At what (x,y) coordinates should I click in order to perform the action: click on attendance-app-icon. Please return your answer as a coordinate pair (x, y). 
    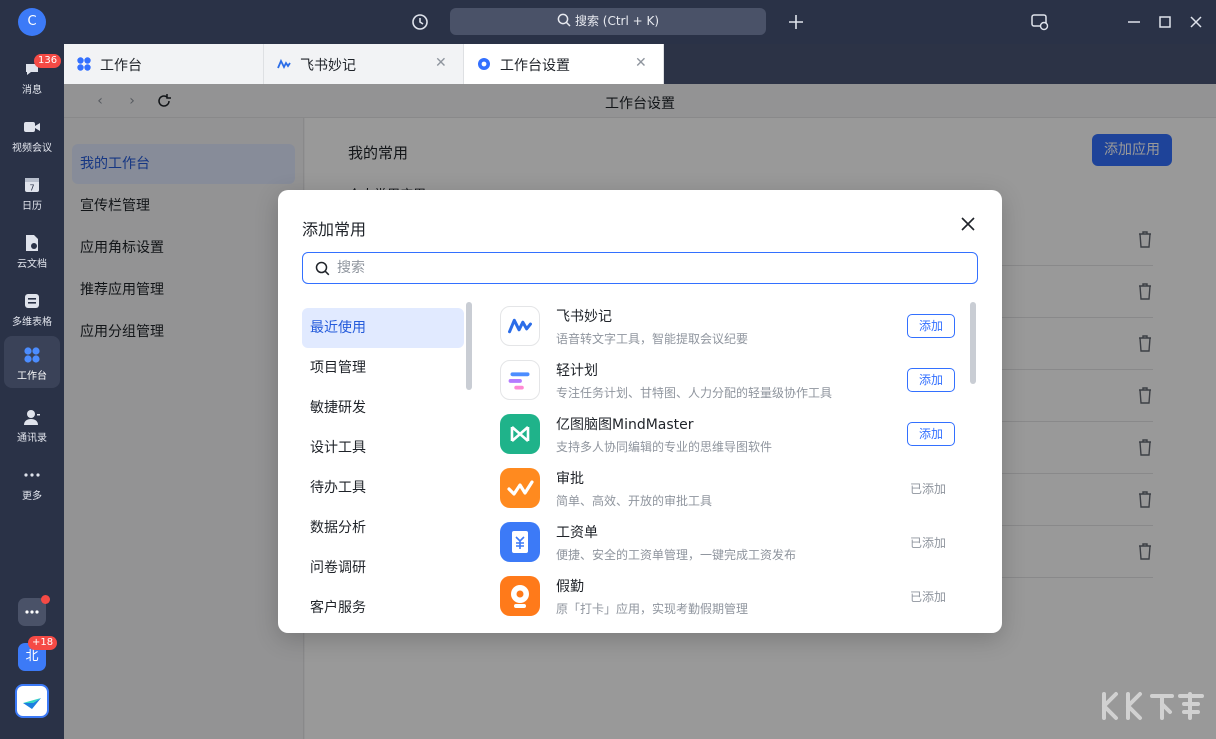
    Looking at the image, I should click on (520, 596).